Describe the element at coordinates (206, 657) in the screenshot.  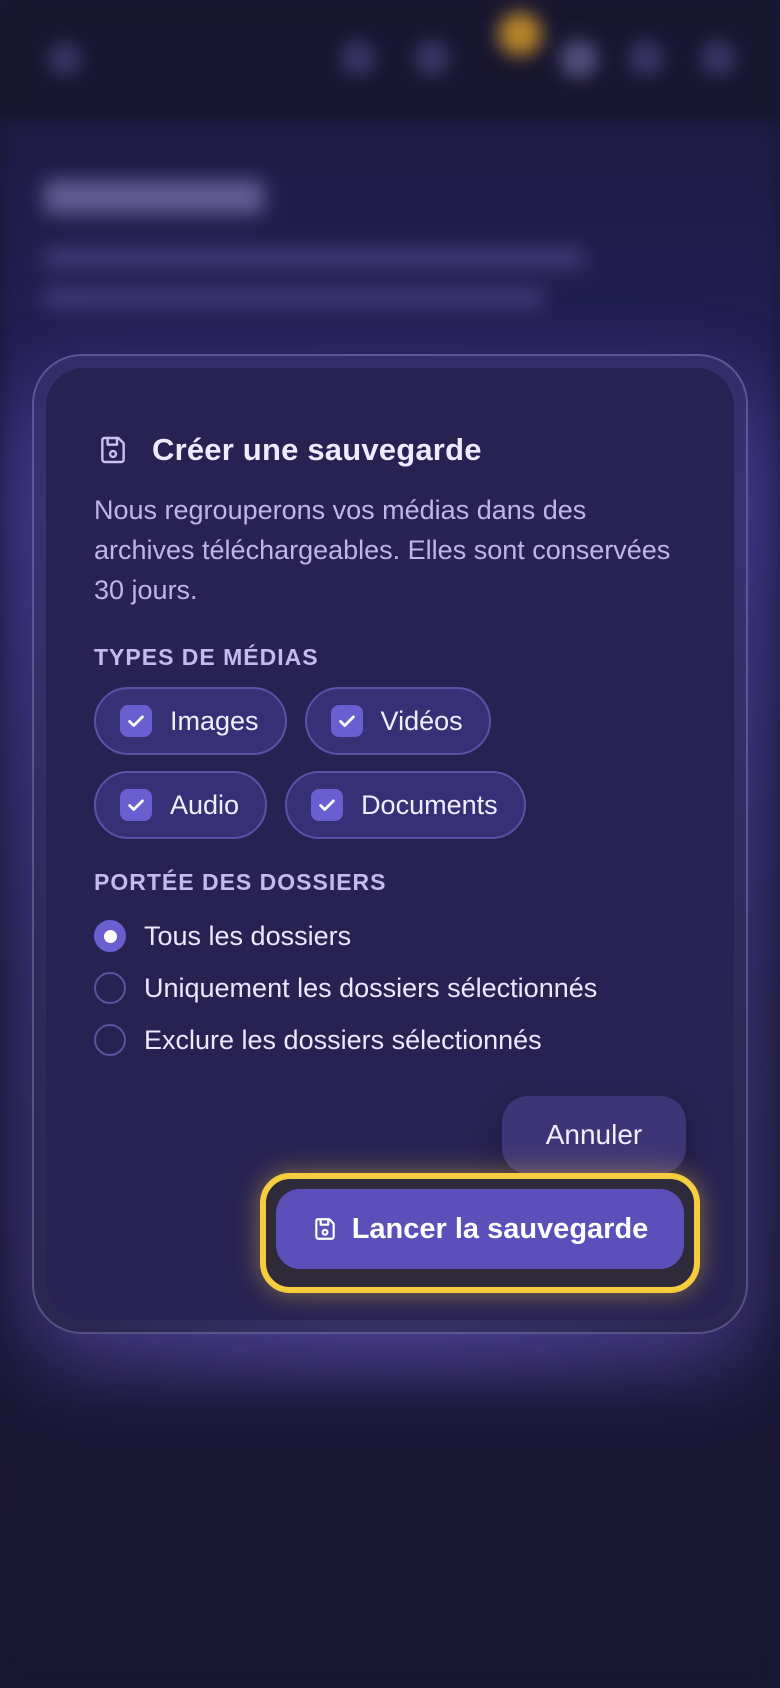
I see `media-types-label: TYPES DE MÉDIAS` at that location.